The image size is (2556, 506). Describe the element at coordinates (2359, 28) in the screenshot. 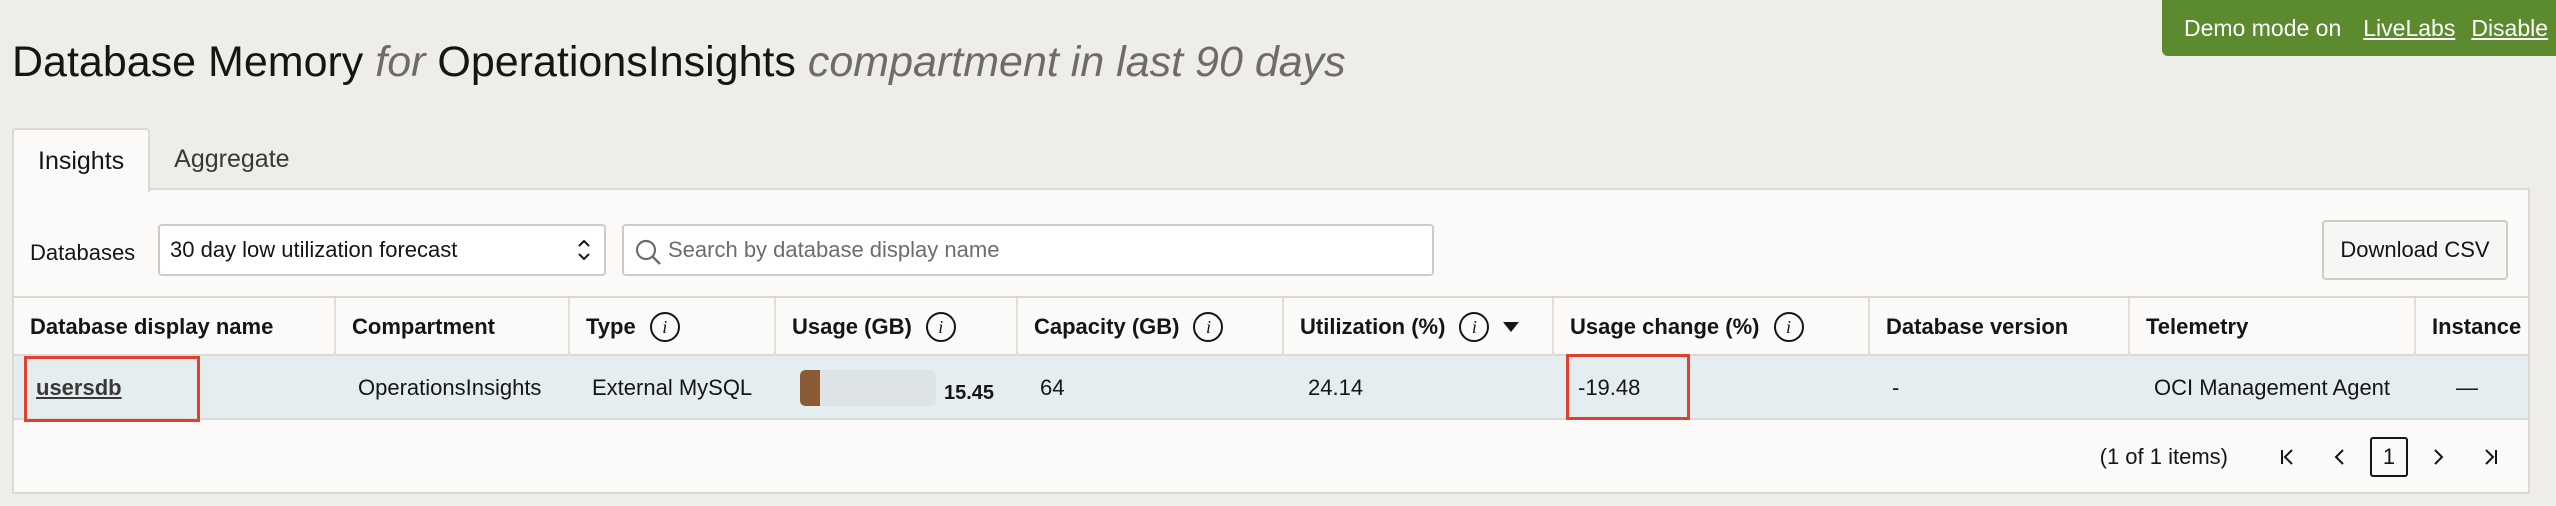

I see `demo-mode-banner: Demo mode on LiveLabs Disable` at that location.